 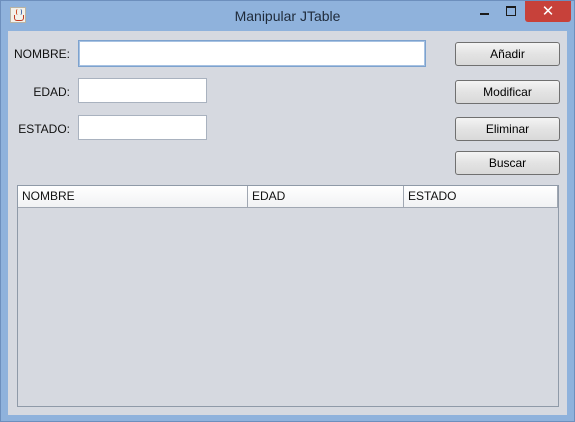 What do you see at coordinates (481, 196) in the screenshot?
I see `column-header-estado: ESTADO` at bounding box center [481, 196].